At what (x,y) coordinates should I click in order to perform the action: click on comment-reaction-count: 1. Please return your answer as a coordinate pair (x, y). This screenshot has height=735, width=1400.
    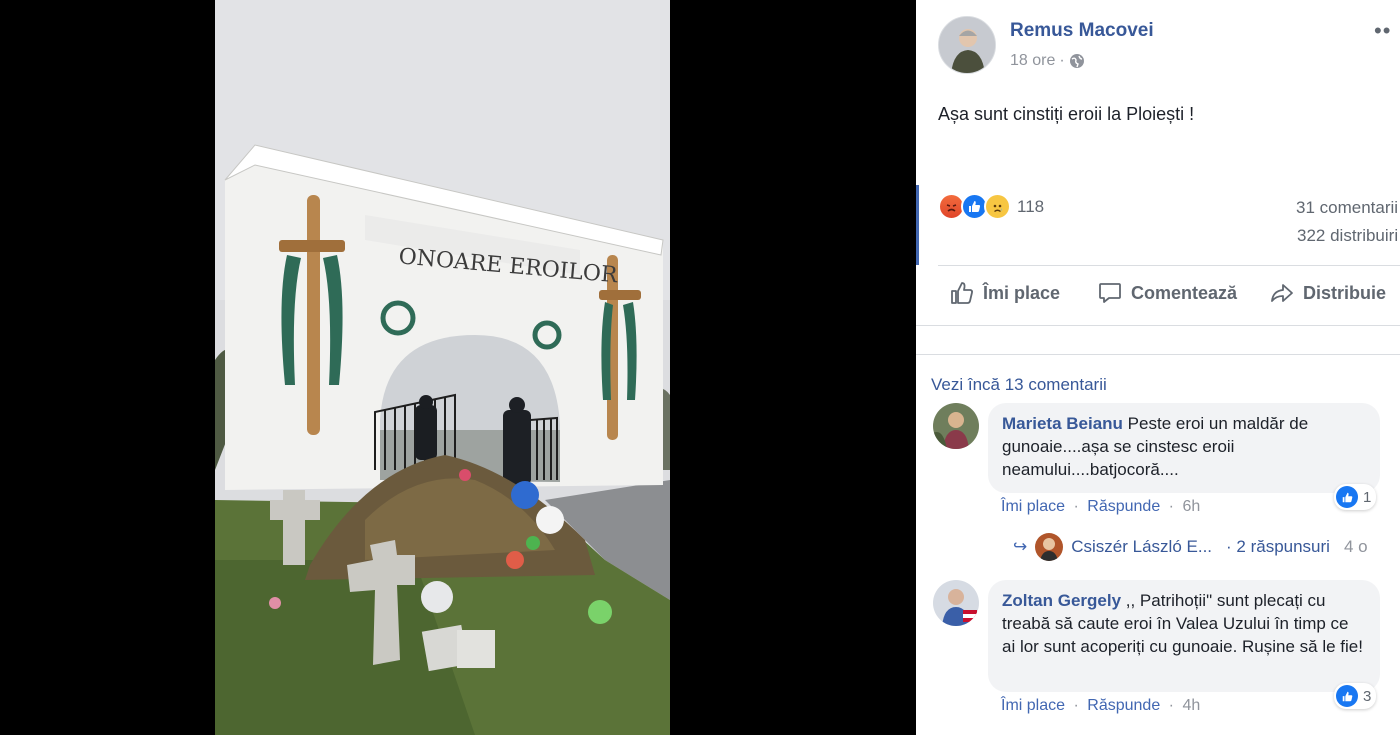
    Looking at the image, I should click on (1367, 497).